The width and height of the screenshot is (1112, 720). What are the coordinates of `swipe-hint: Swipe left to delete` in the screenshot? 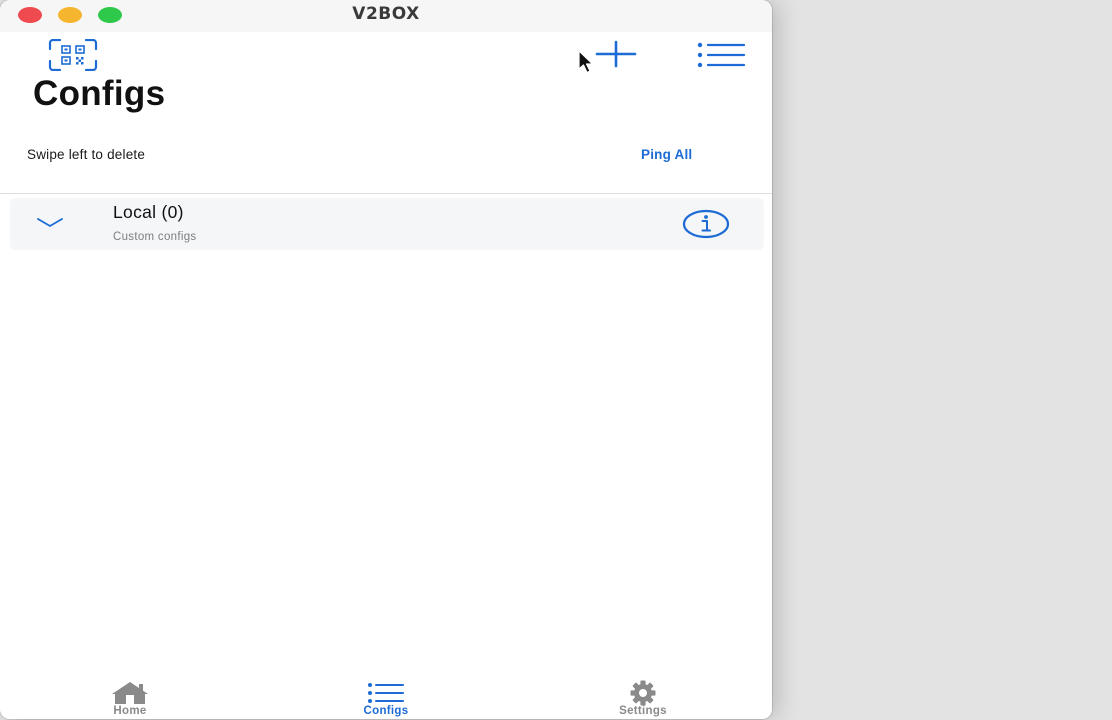 It's located at (86, 154).